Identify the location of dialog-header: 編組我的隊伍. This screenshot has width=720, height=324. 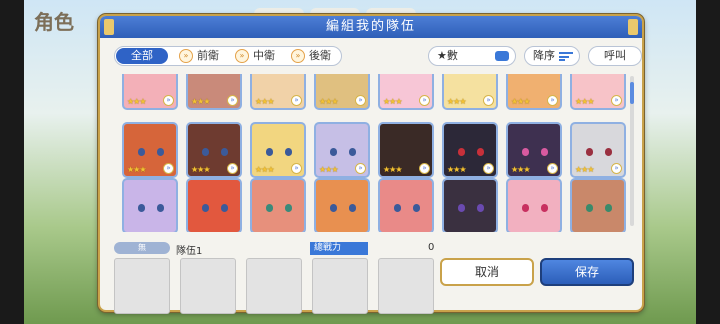
(371, 27).